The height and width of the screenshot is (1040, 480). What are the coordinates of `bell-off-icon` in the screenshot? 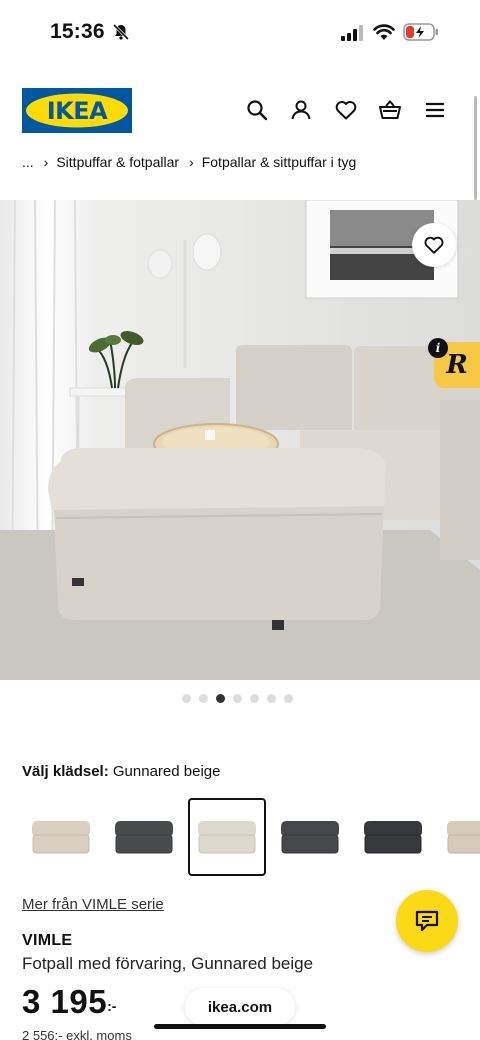 It's located at (121, 32).